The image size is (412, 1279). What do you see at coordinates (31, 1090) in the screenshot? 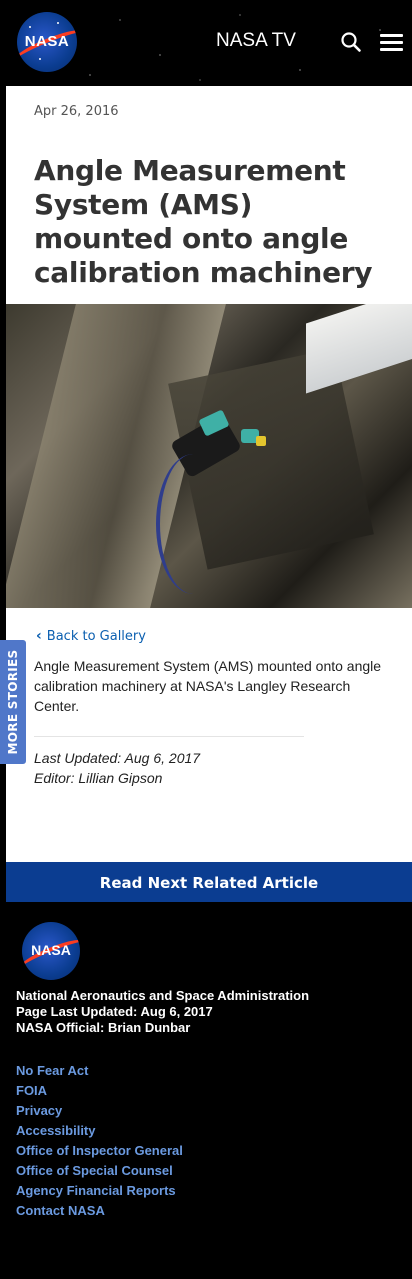
I see `footer-link-foia: FOIA` at bounding box center [31, 1090].